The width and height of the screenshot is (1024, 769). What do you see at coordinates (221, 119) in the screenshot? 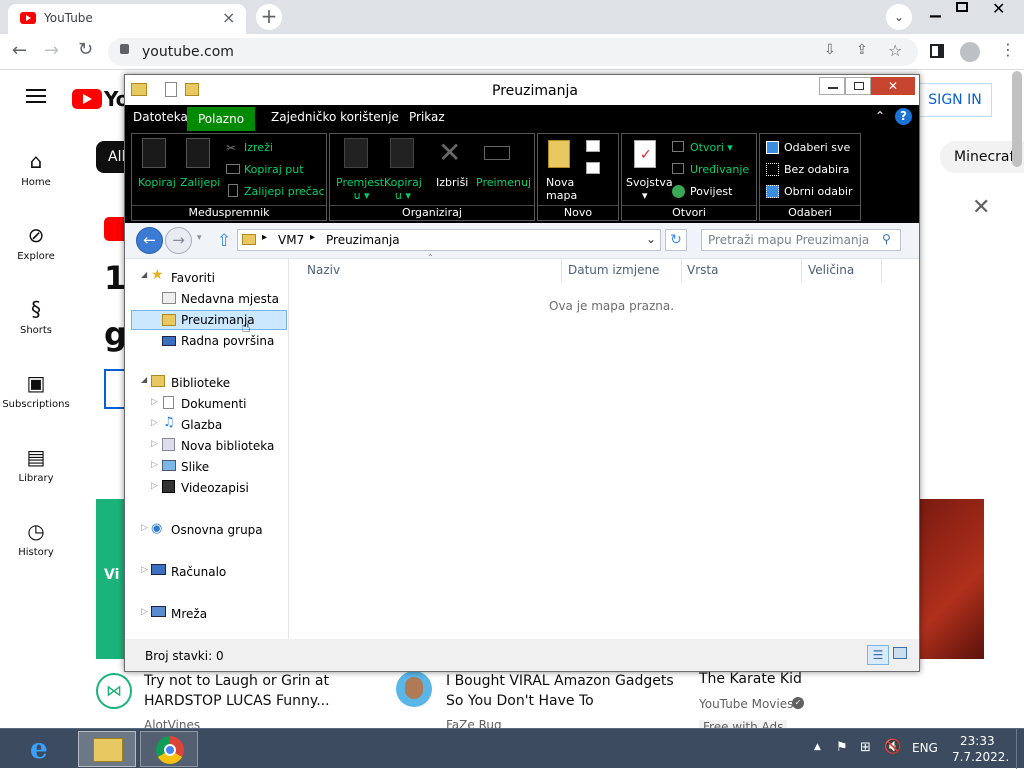
I see `tab-polazno: Polazno` at bounding box center [221, 119].